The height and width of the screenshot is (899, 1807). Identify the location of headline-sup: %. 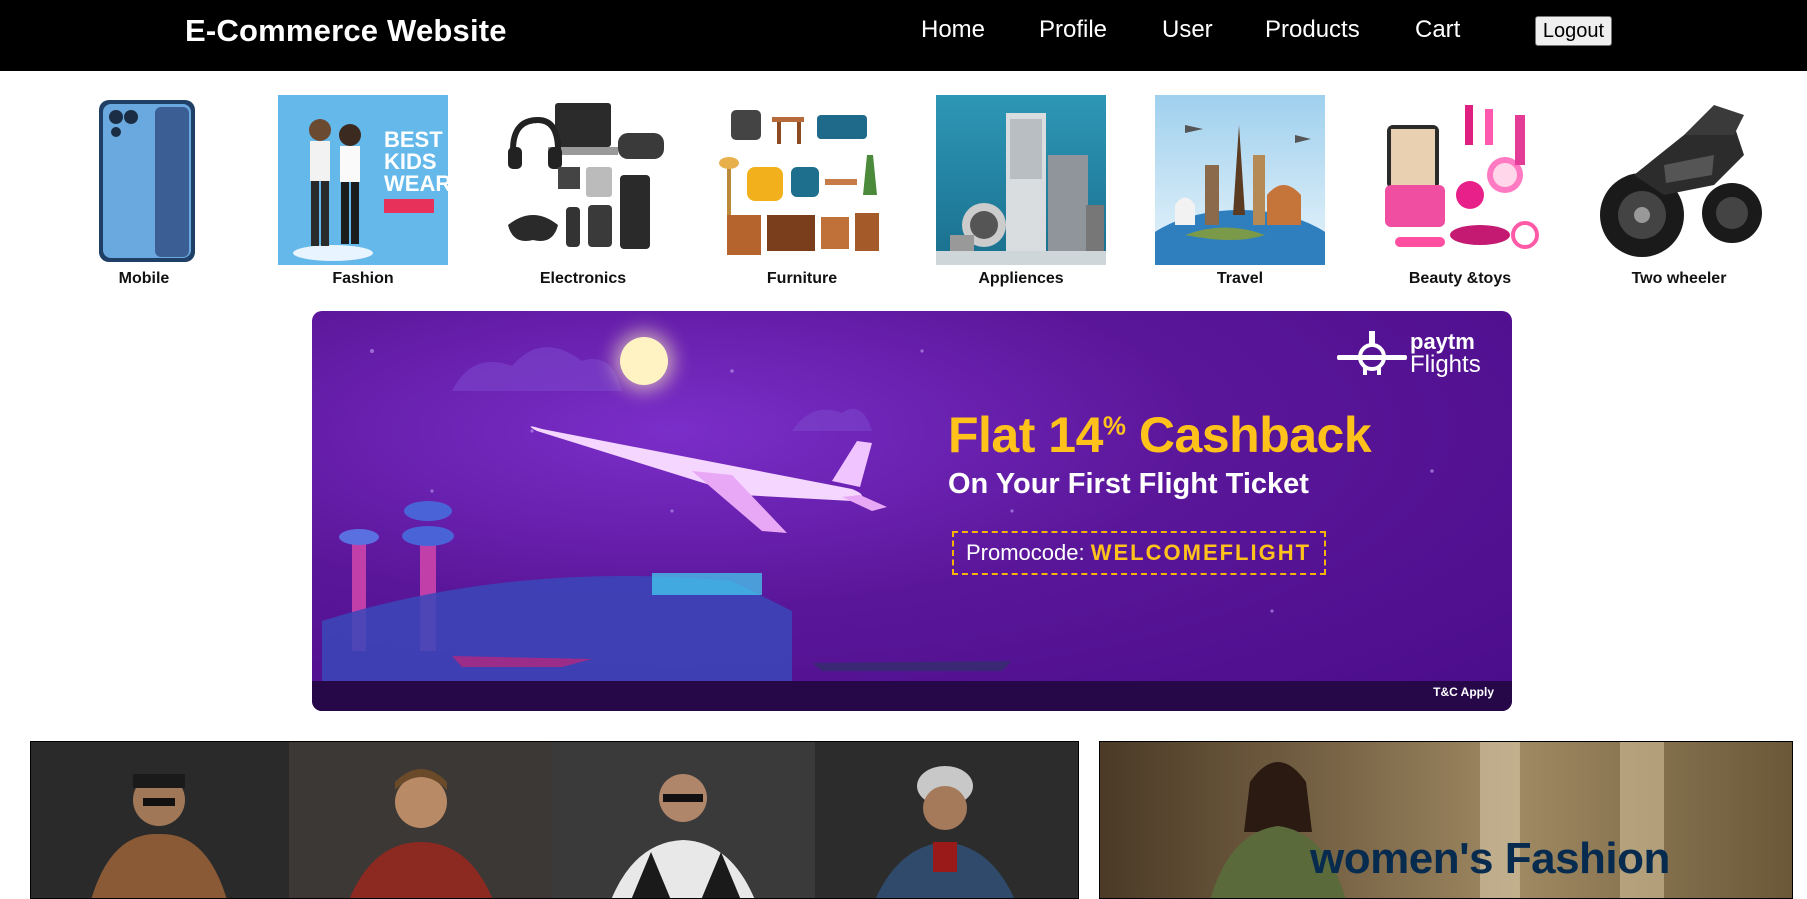
(1114, 425).